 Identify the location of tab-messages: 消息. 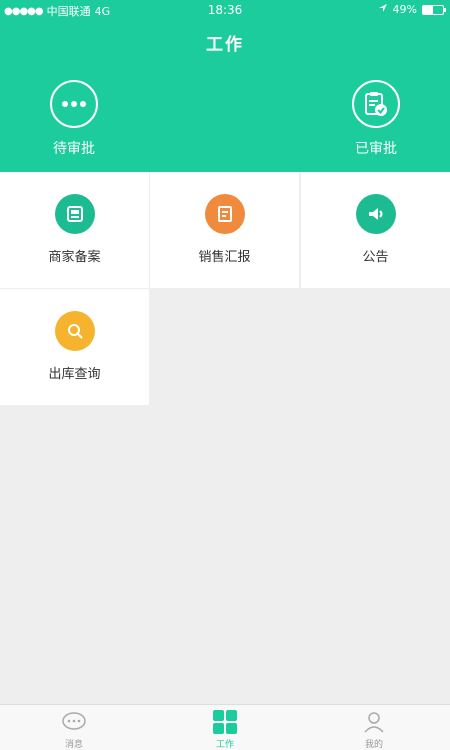
(74, 729).